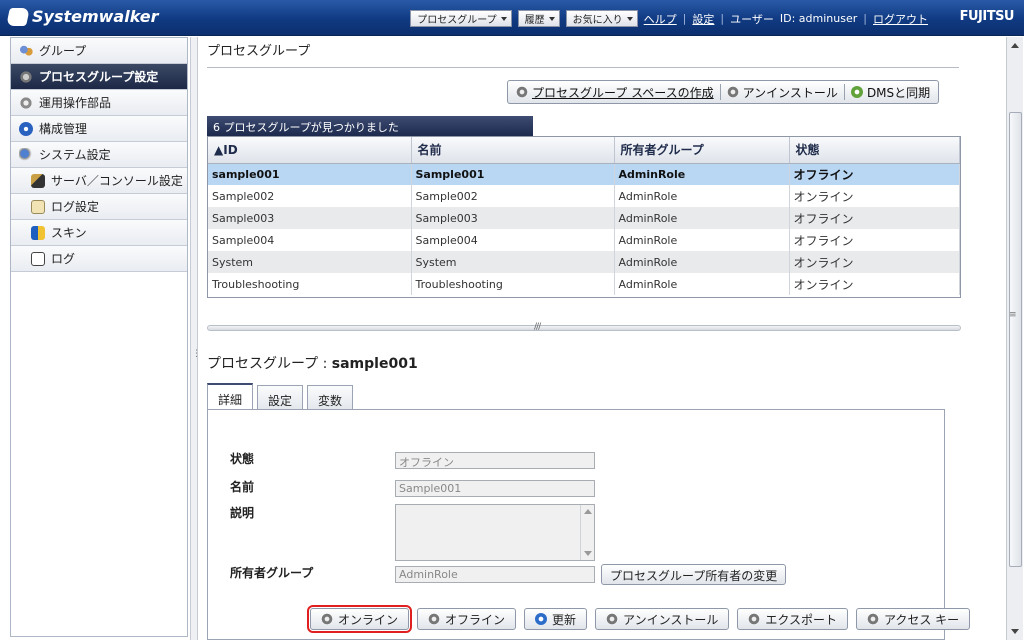 The height and width of the screenshot is (640, 1024). What do you see at coordinates (495, 574) in the screenshot?
I see `owner-field: AdminRole` at bounding box center [495, 574].